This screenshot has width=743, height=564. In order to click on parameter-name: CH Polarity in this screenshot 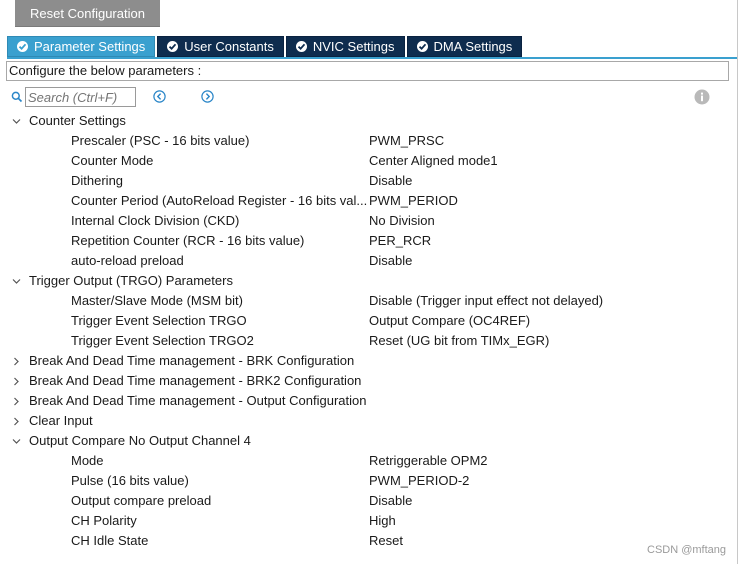, I will do `click(104, 520)`.